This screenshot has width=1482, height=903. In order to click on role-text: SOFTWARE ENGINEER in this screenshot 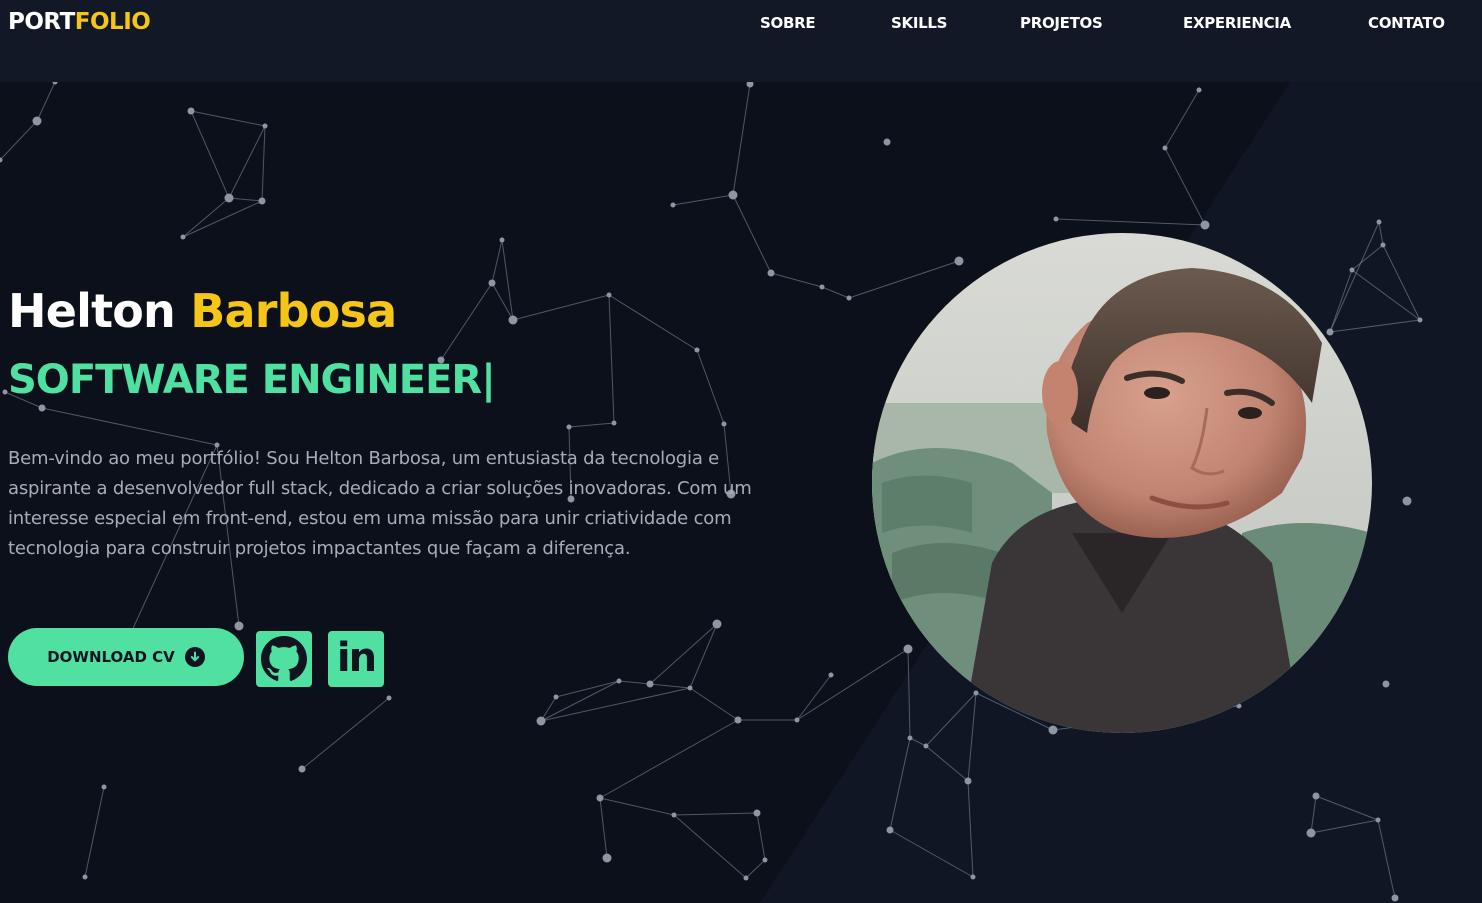, I will do `click(245, 380)`.